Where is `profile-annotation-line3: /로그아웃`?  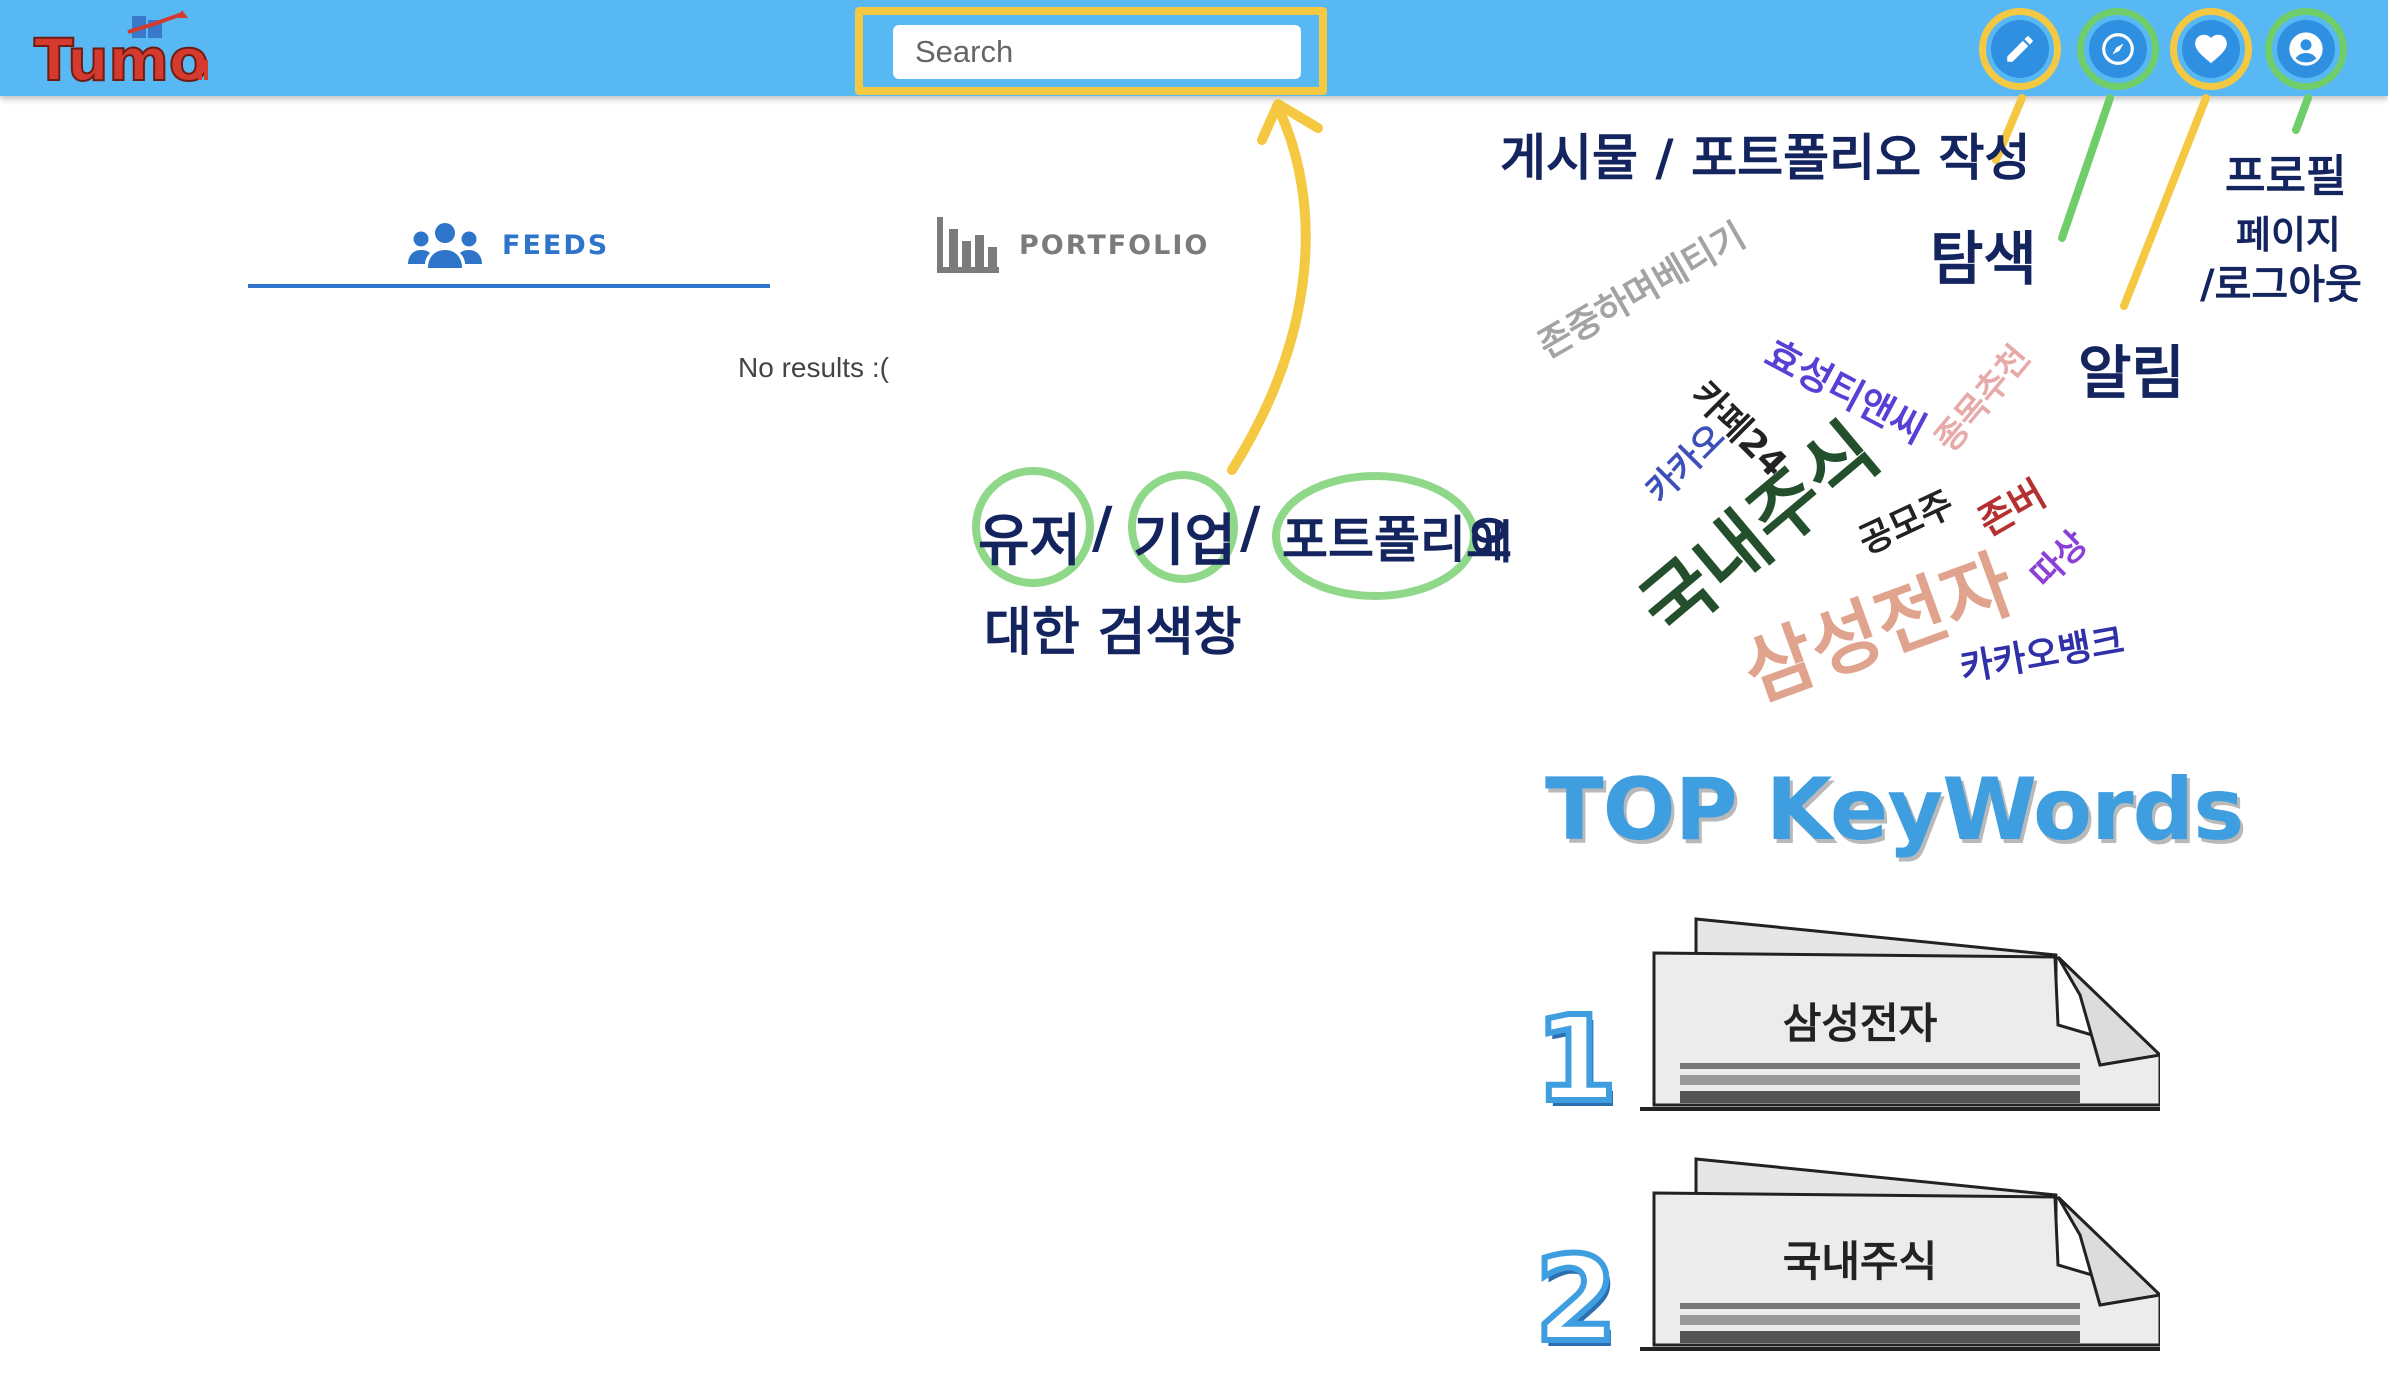 profile-annotation-line3: /로그아웃 is located at coordinates (2281, 285).